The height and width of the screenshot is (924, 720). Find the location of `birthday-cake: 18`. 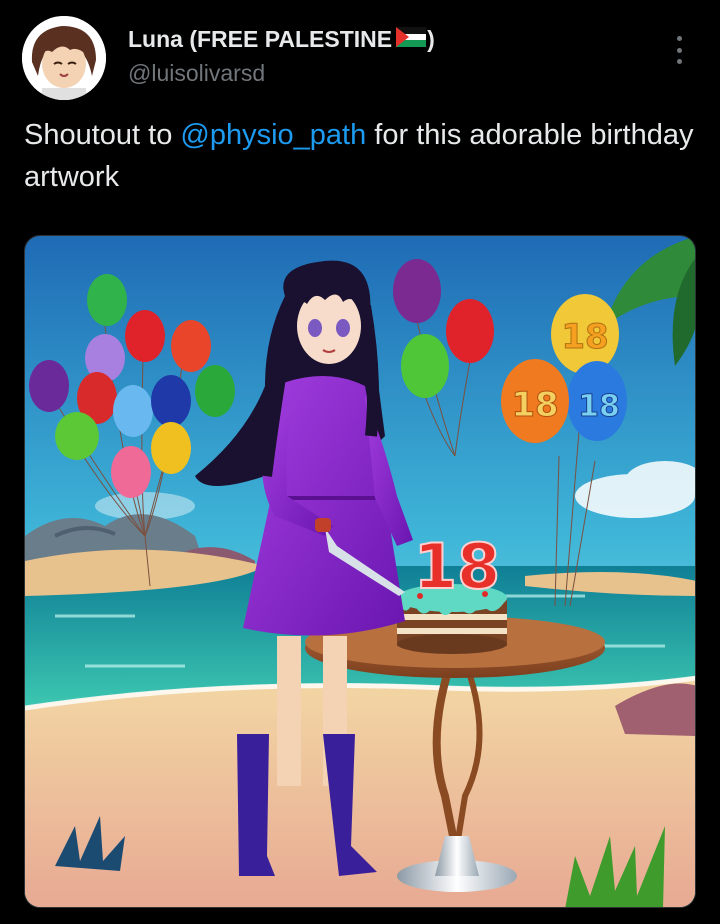

birthday-cake: 18 is located at coordinates (452, 591).